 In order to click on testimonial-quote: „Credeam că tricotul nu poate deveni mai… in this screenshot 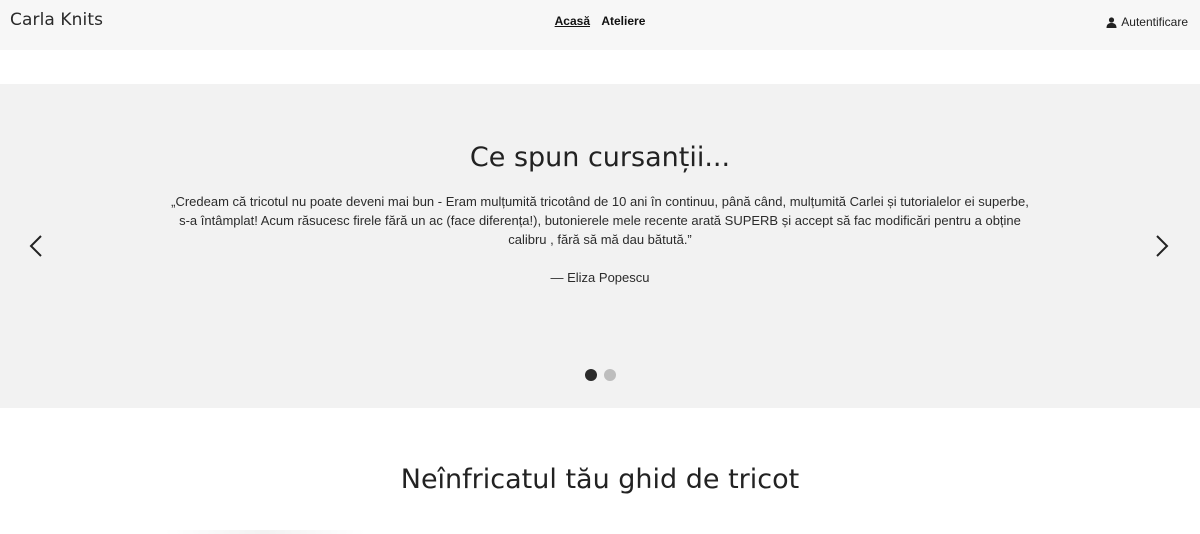, I will do `click(600, 220)`.